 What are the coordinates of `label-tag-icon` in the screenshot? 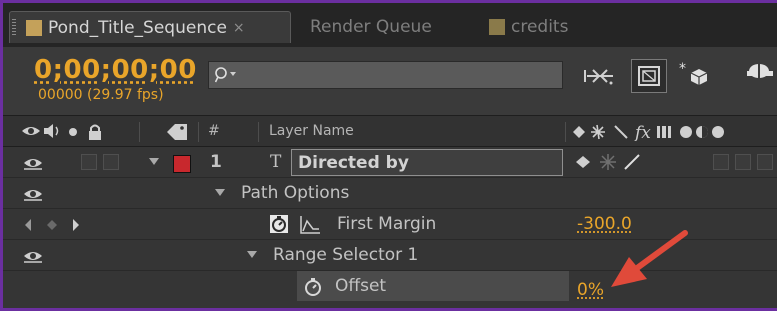 It's located at (177, 132).